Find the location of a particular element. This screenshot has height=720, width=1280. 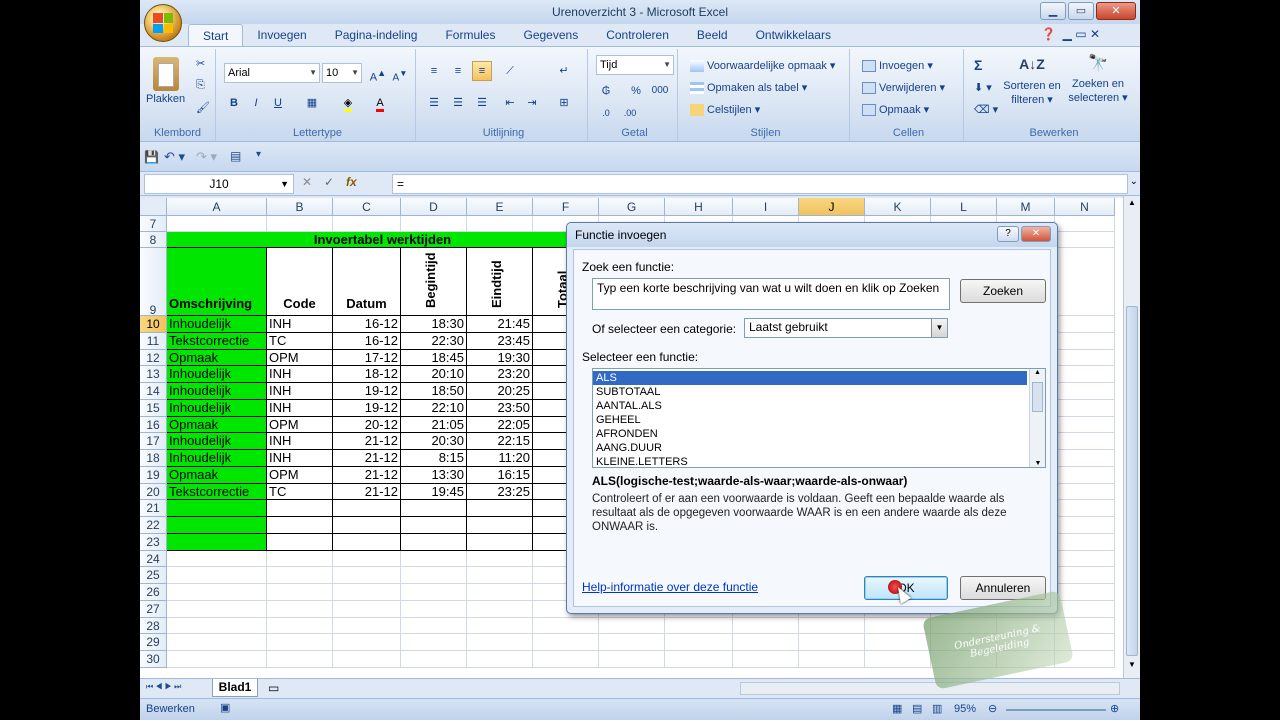

empty-omschrijving is located at coordinates (217, 525).